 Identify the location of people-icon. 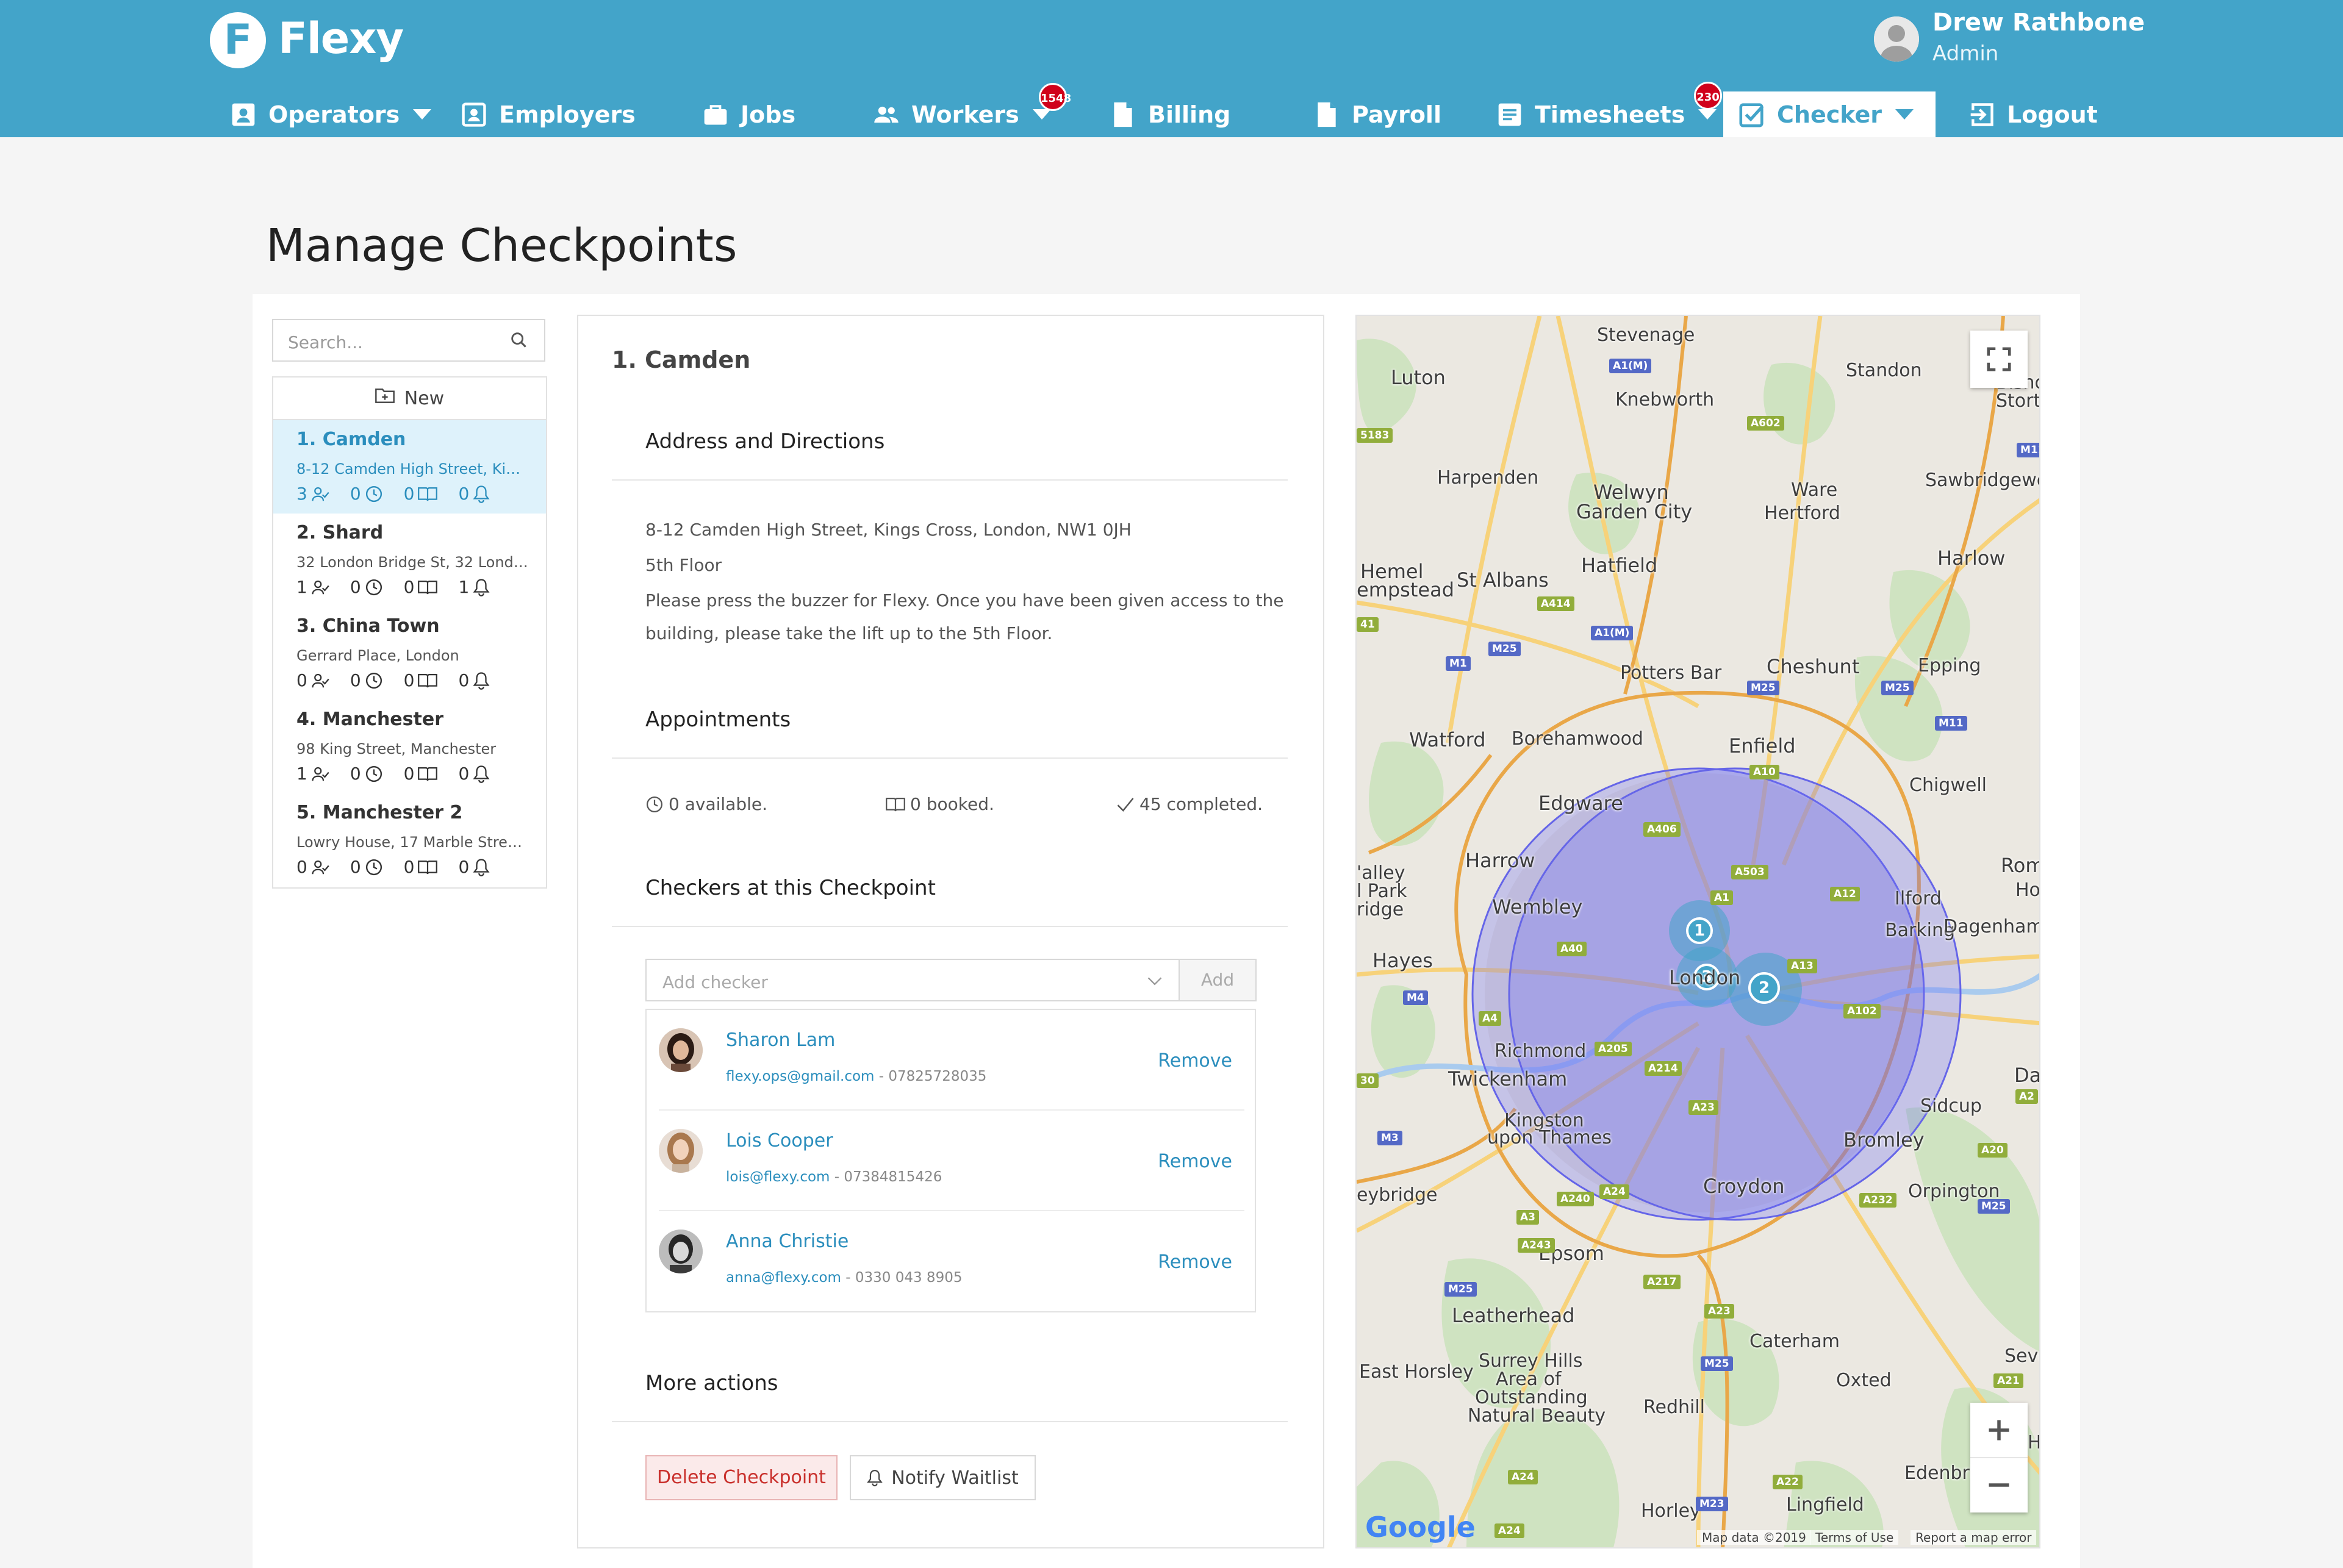
(886, 115).